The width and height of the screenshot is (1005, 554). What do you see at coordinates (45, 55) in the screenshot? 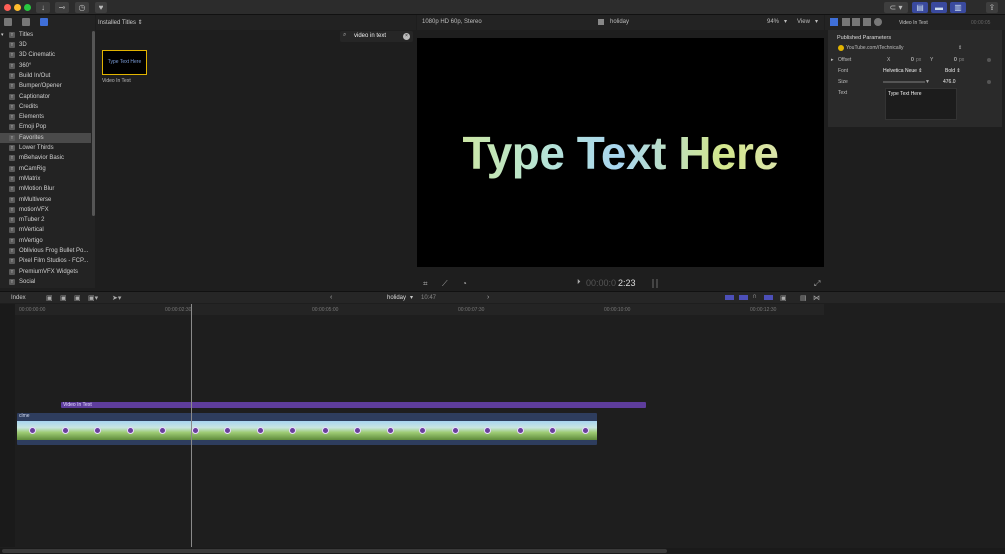
I see `sidebar-item: T 3D Cinematic` at bounding box center [45, 55].